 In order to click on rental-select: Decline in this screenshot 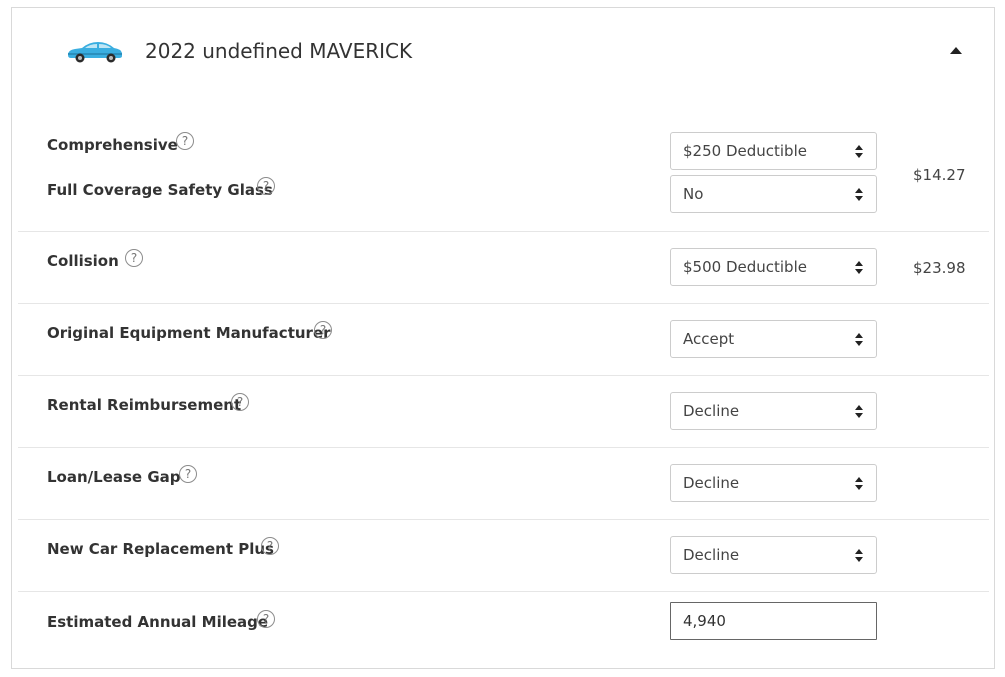, I will do `click(773, 411)`.